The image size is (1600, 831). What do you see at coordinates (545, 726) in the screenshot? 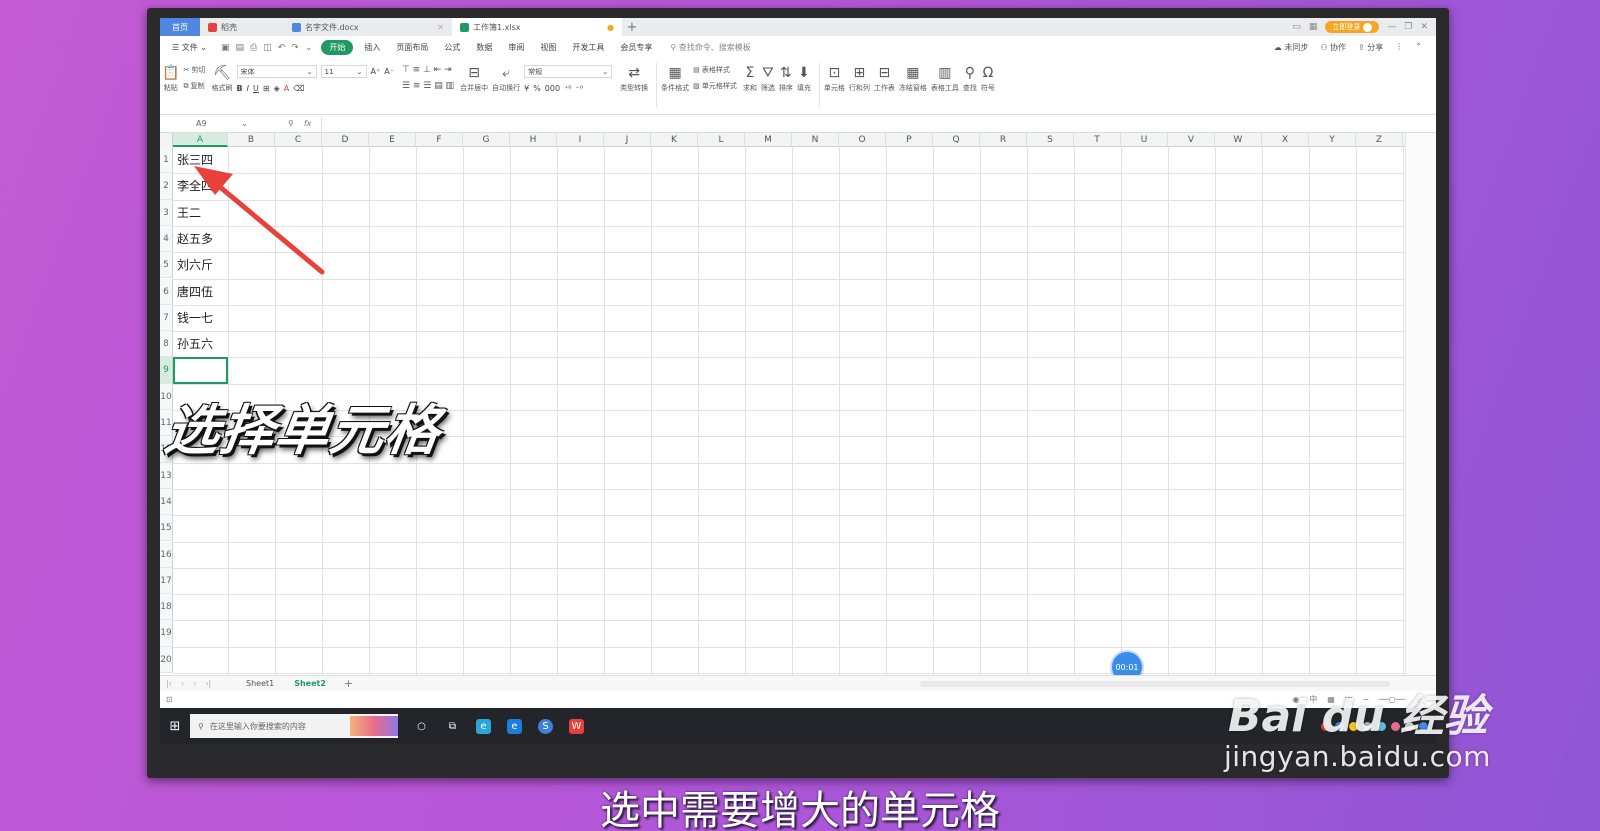
I see `app-icon: S` at bounding box center [545, 726].